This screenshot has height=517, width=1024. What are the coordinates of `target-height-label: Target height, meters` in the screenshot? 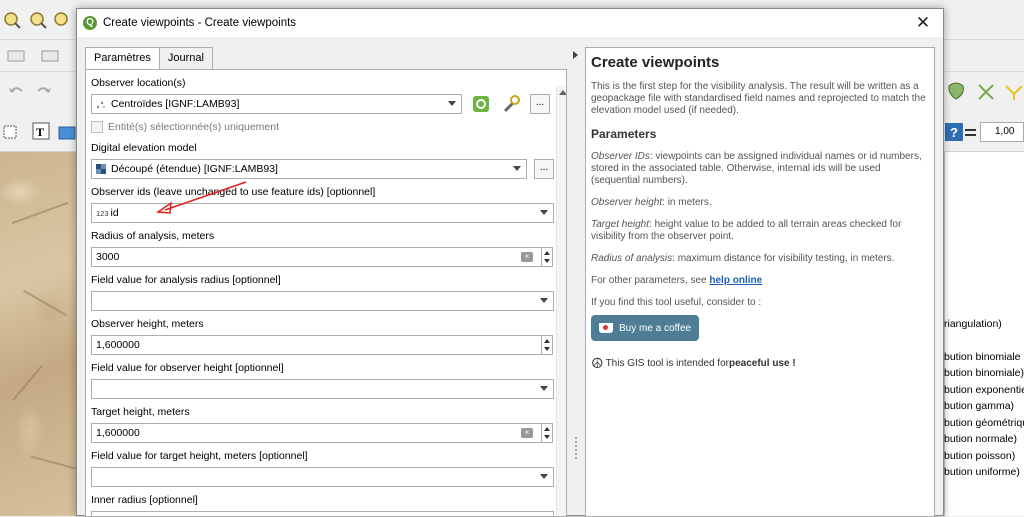 It's located at (140, 412).